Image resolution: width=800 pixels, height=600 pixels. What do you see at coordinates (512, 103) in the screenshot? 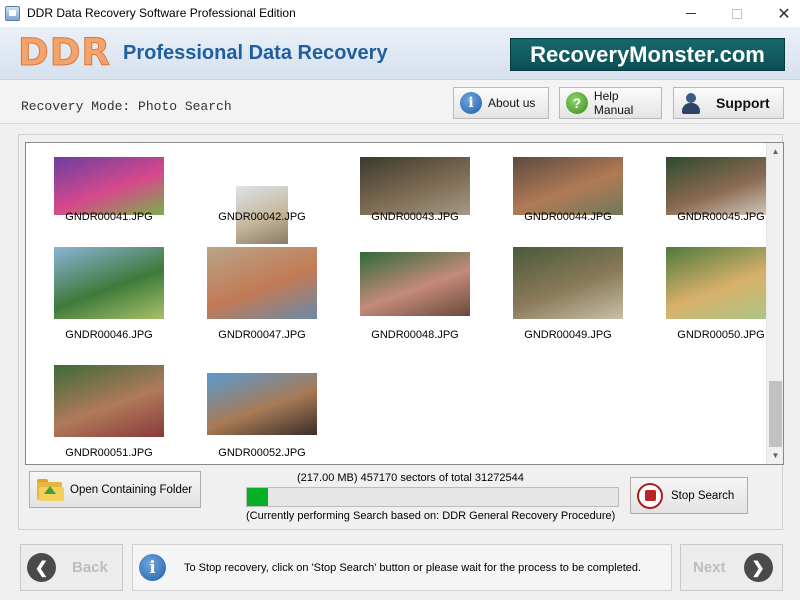
I see `about-us-label: About us` at bounding box center [512, 103].